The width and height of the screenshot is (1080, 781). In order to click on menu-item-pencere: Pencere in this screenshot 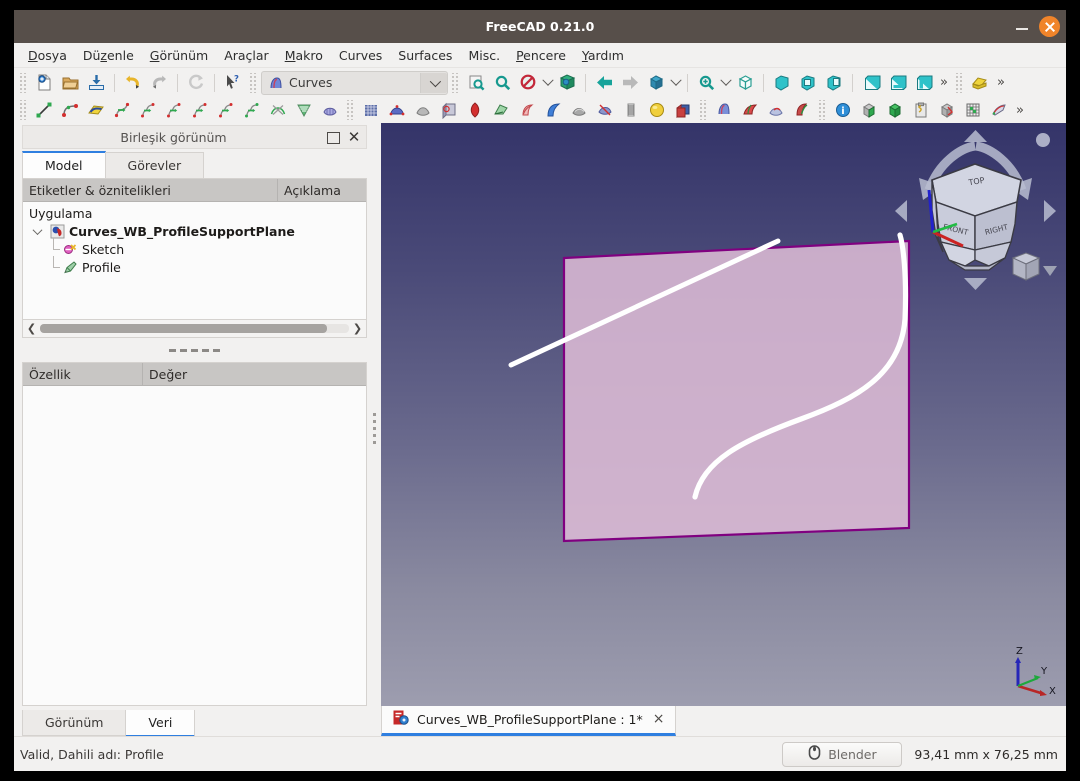, I will do `click(541, 55)`.